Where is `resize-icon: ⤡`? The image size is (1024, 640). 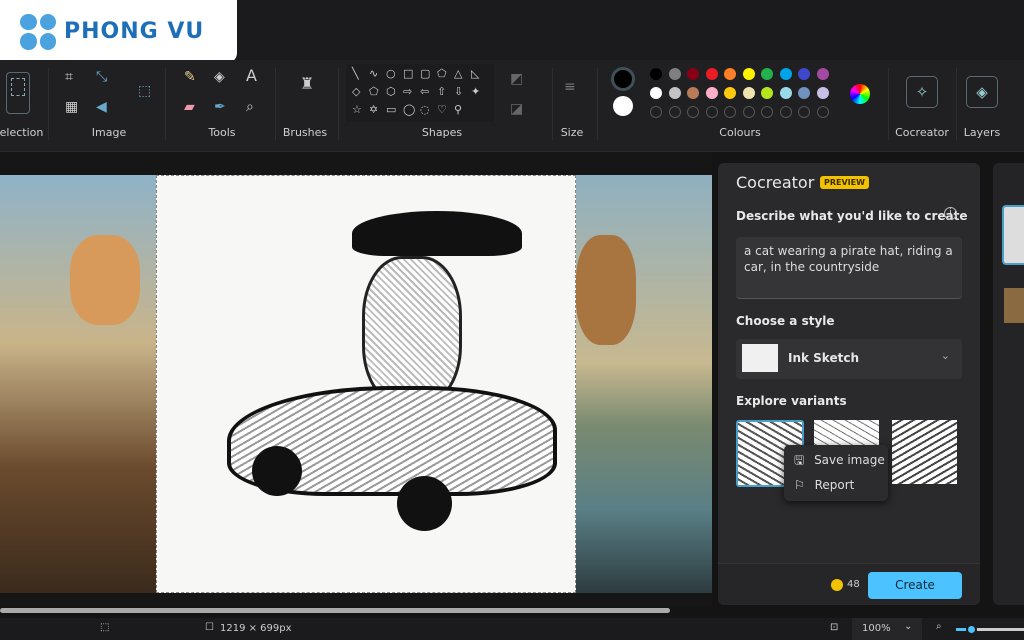
resize-icon: ⤡ is located at coordinates (101, 77).